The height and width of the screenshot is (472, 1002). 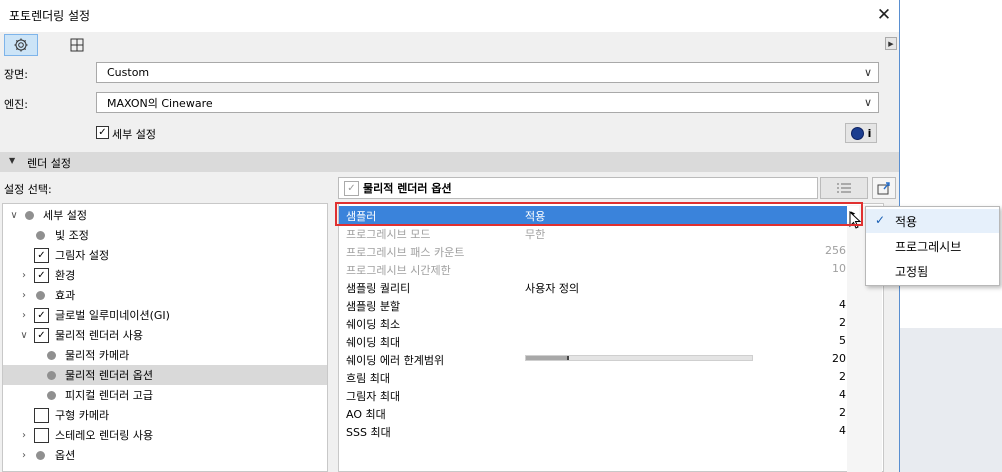 I want to click on property-name: 쉐이딩 최대, so click(x=373, y=342).